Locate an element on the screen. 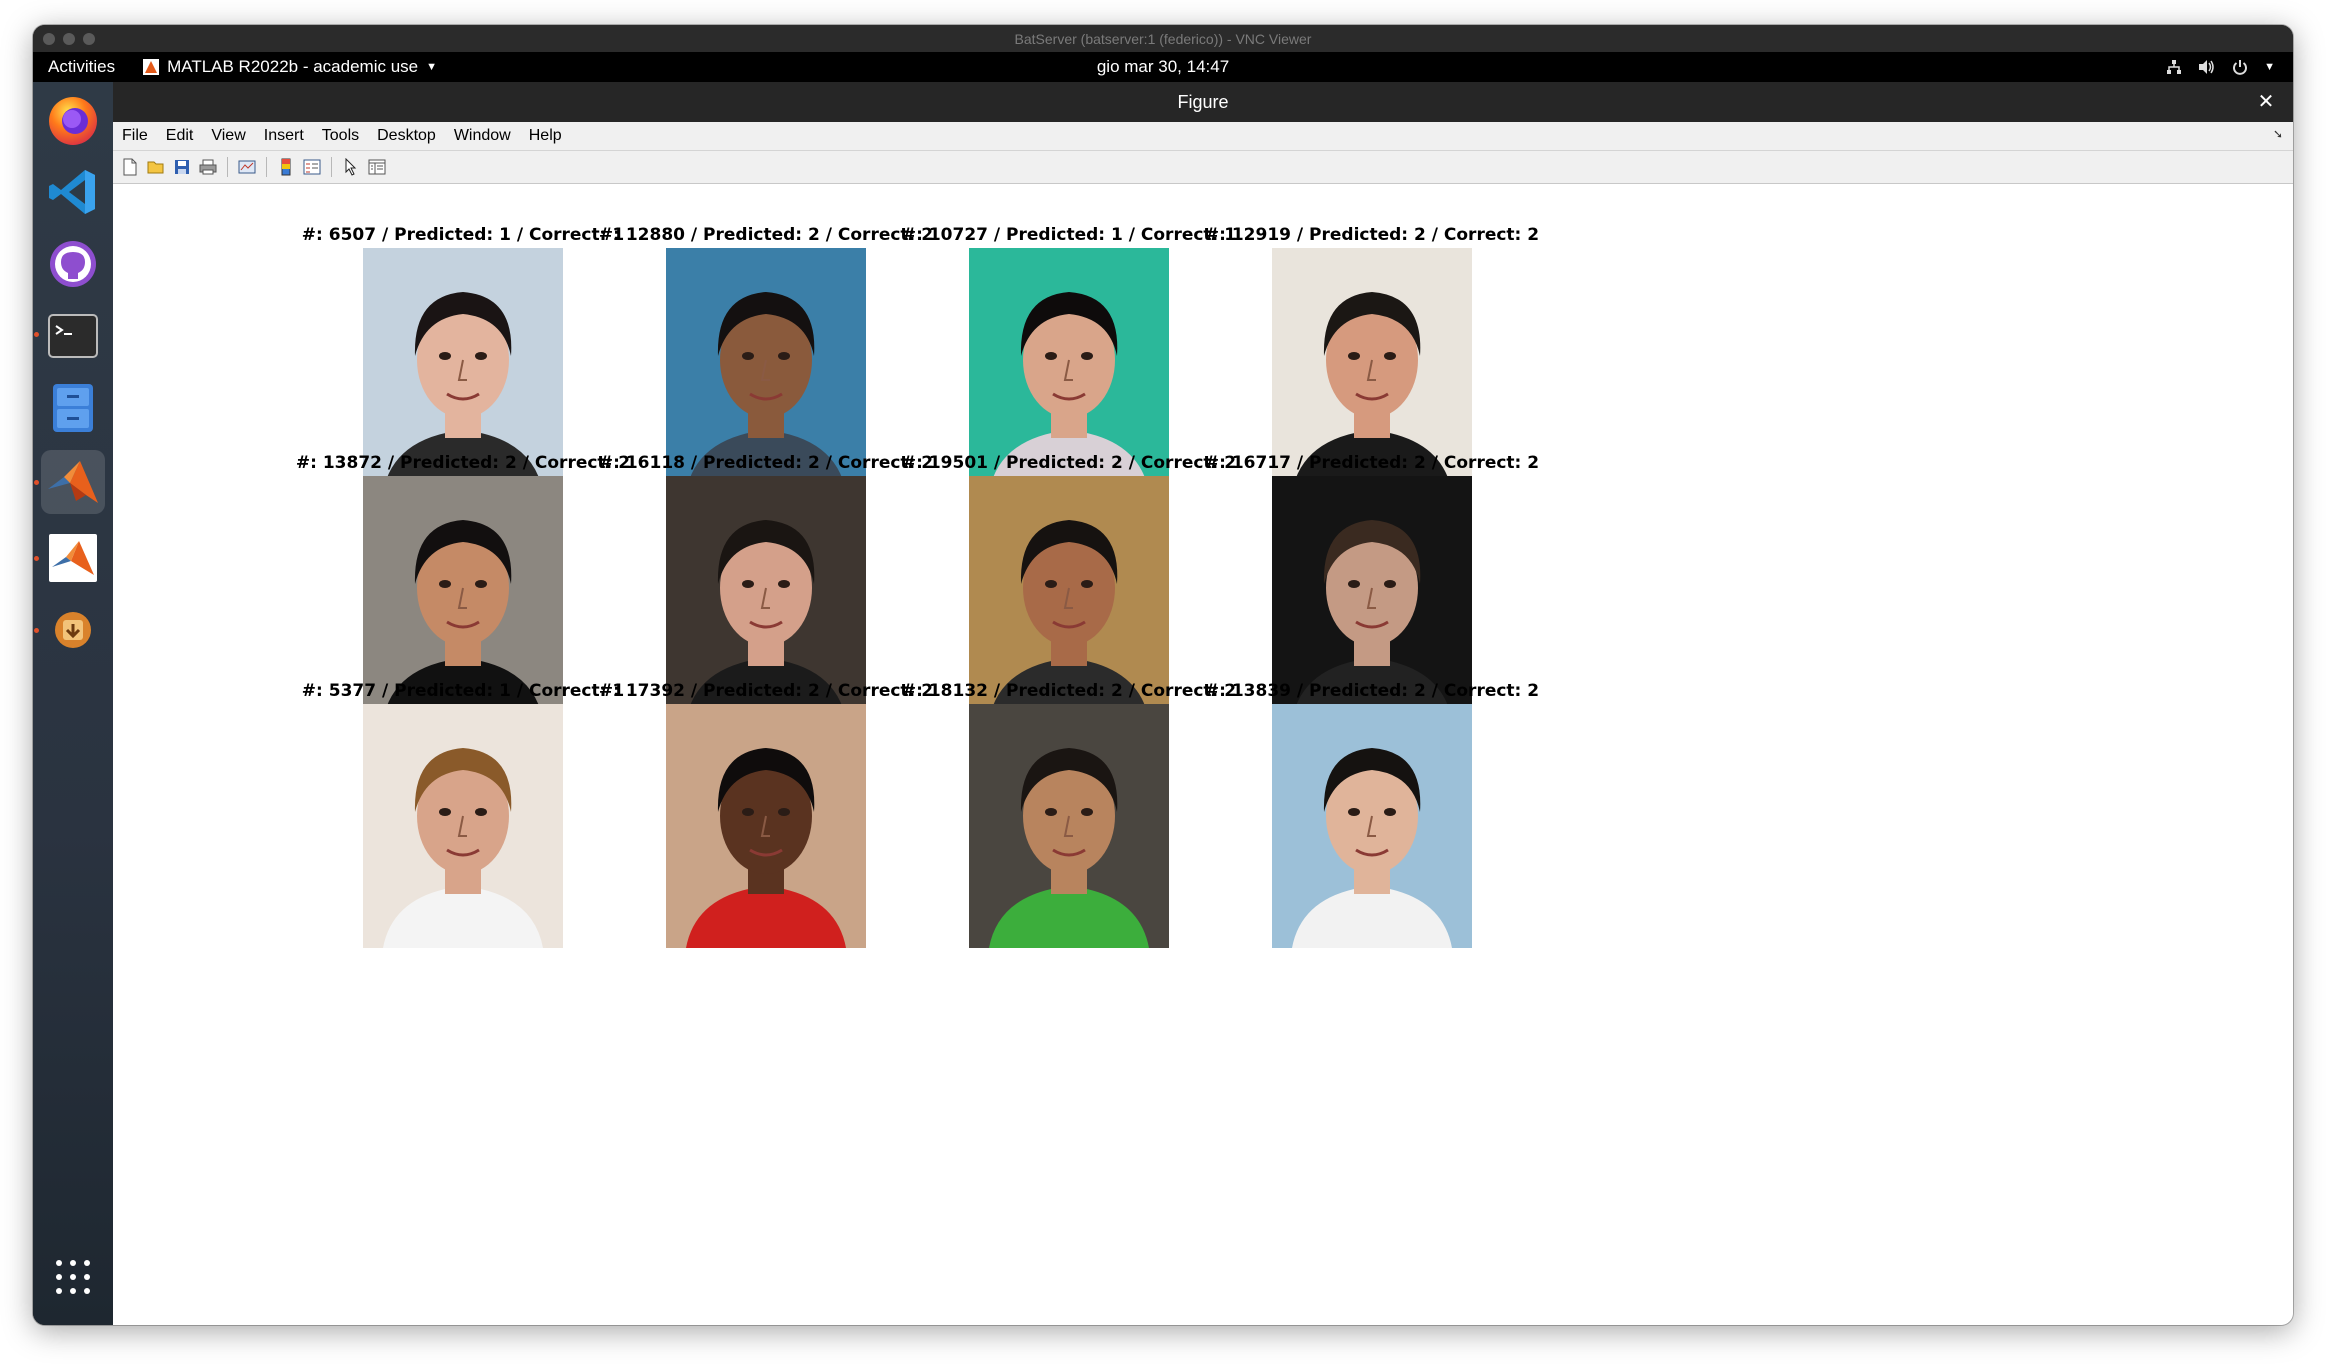  save-icon is located at coordinates (182, 167).